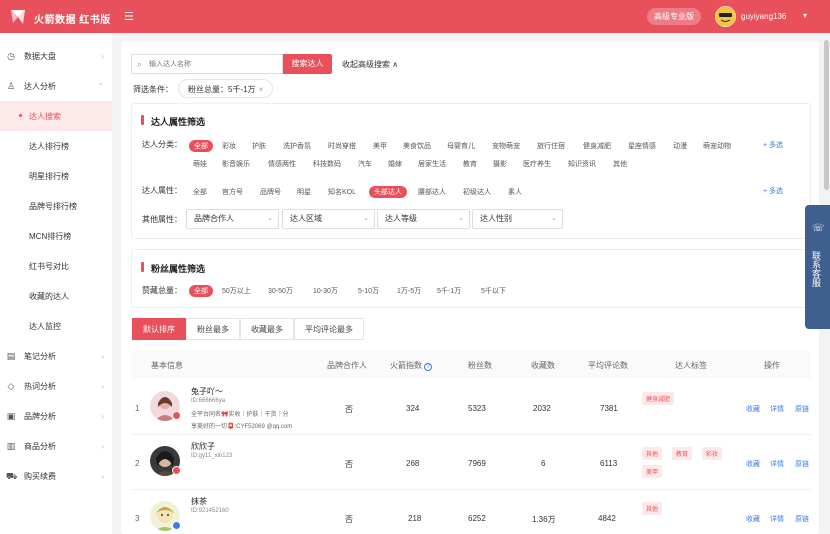 The image size is (830, 534). Describe the element at coordinates (270, 192) in the screenshot. I see `attr-option: 品牌号` at that location.